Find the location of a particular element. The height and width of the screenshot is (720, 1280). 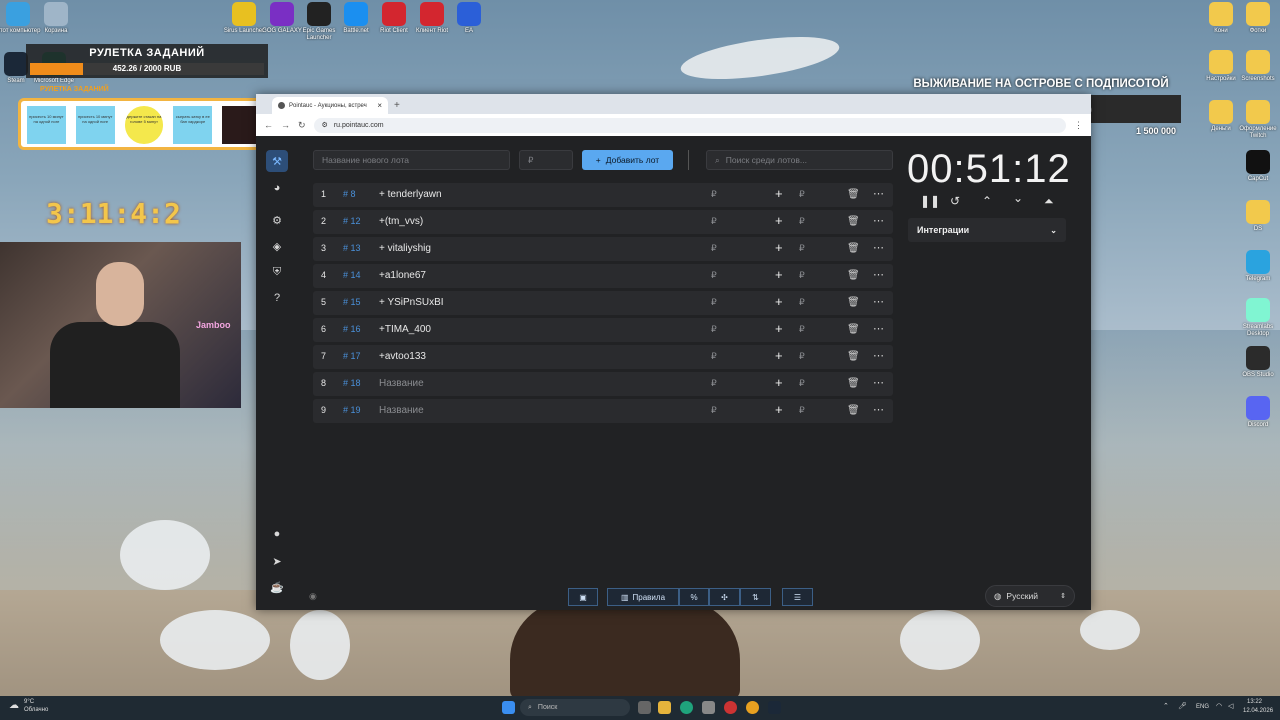

reload-icon: ↻ is located at coordinates (302, 125).